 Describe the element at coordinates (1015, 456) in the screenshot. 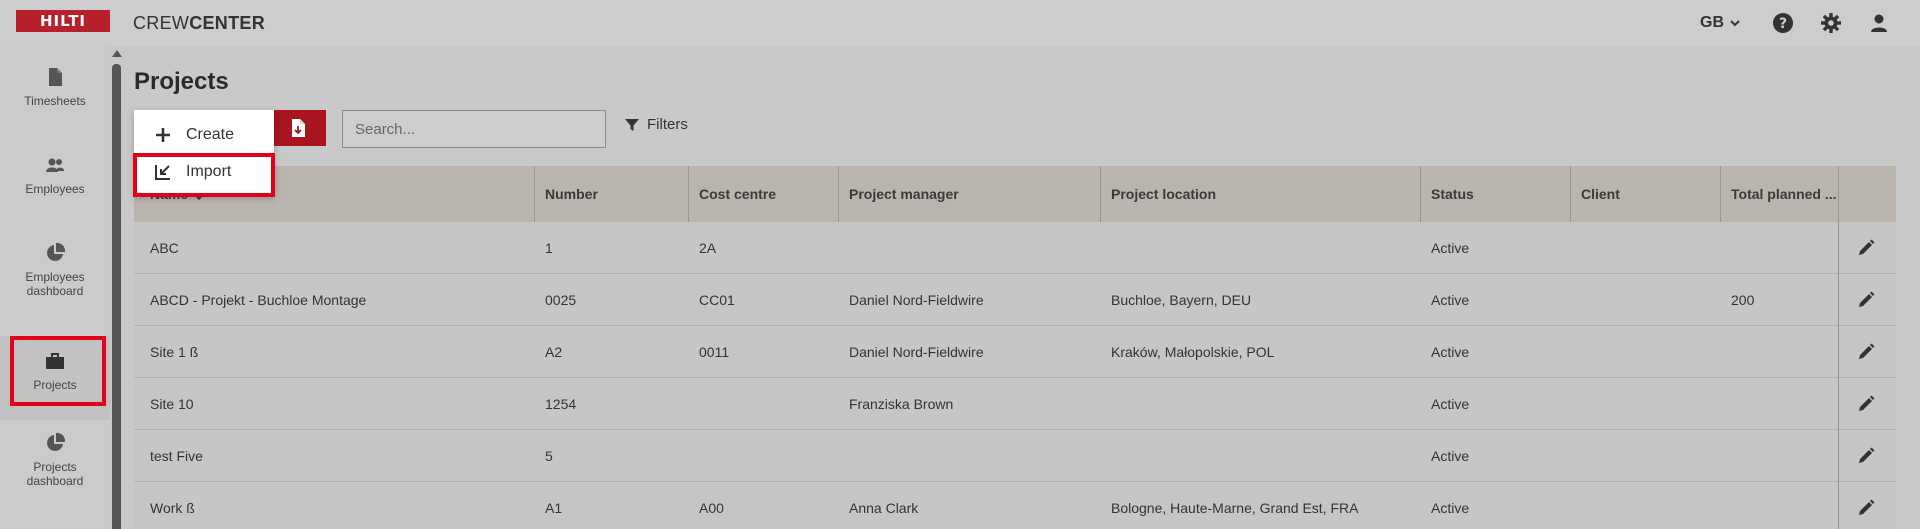

I see `table-row: test Five 5 Active` at that location.